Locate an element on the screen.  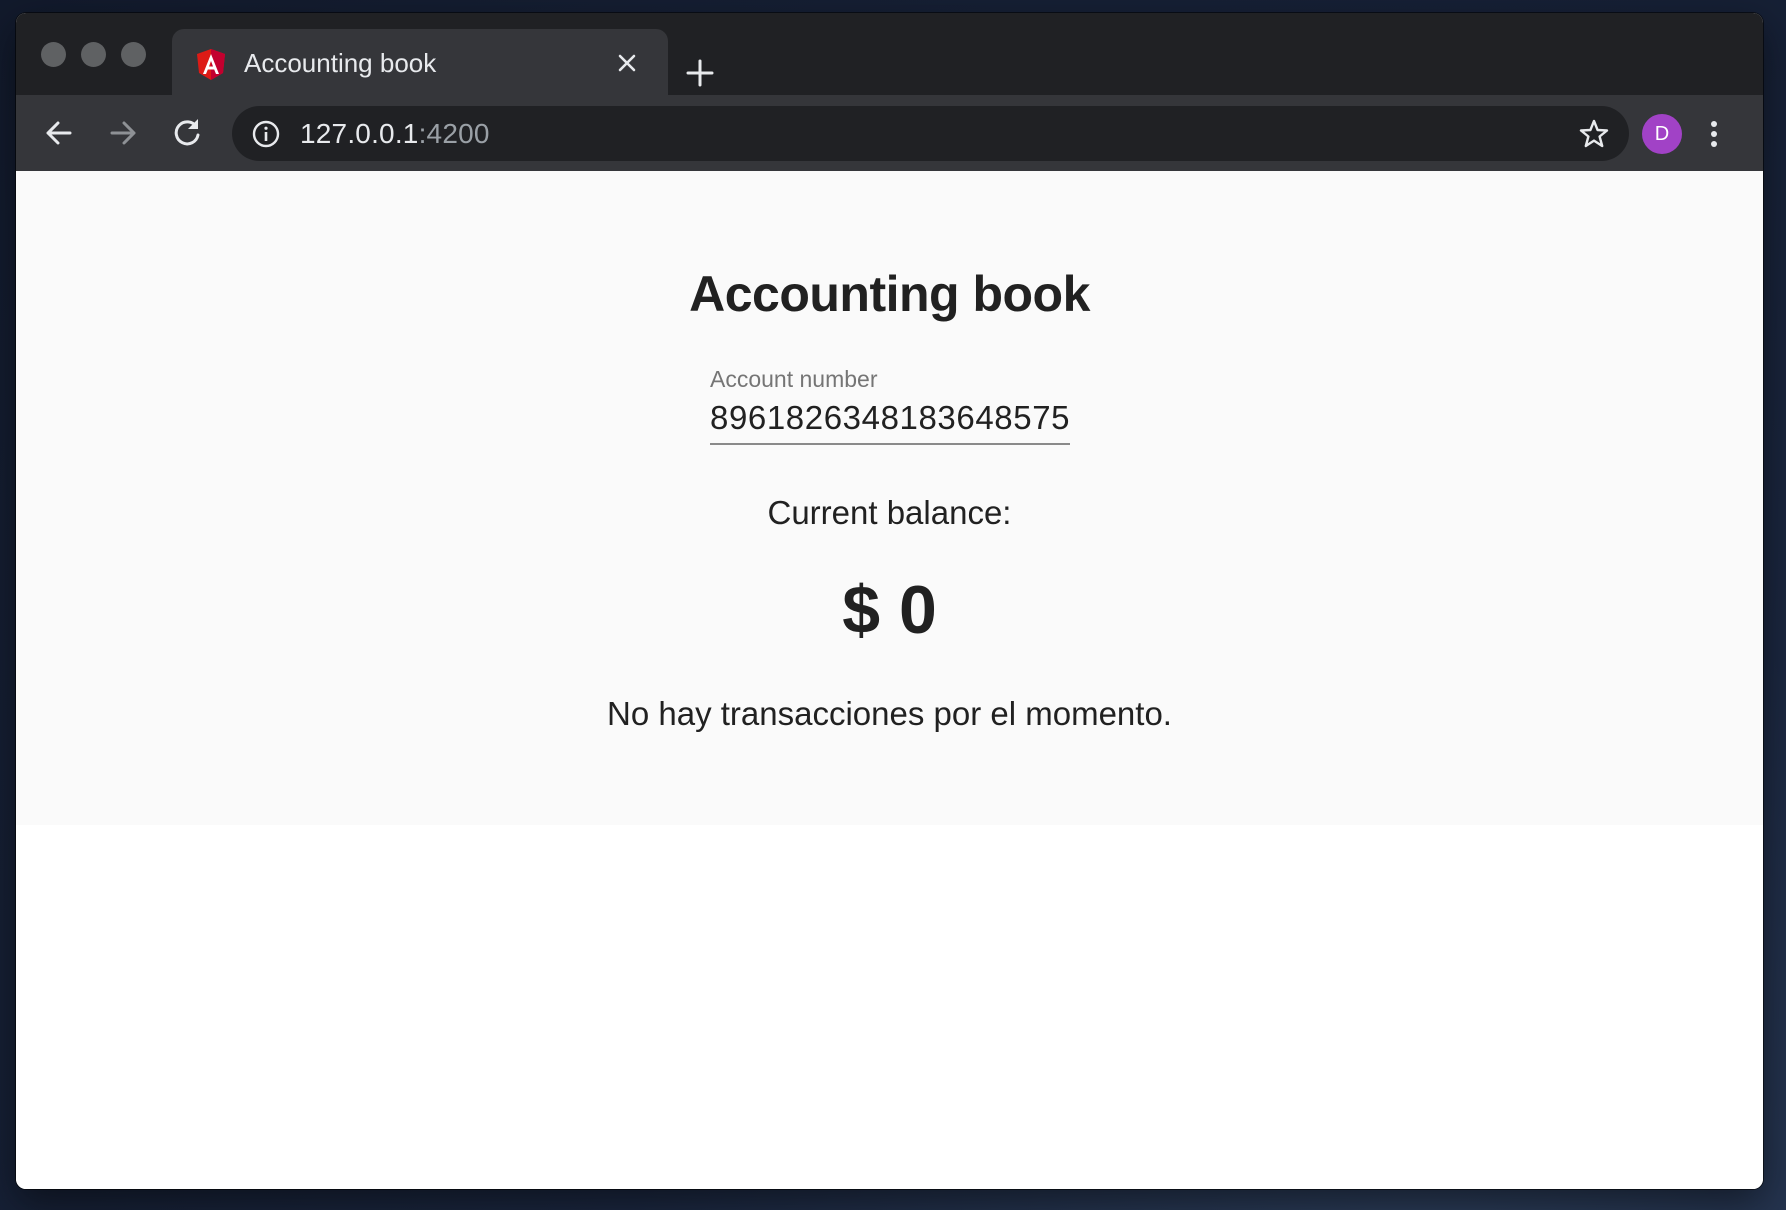
url-text: 127.0.0.1:4200 is located at coordinates (395, 134).